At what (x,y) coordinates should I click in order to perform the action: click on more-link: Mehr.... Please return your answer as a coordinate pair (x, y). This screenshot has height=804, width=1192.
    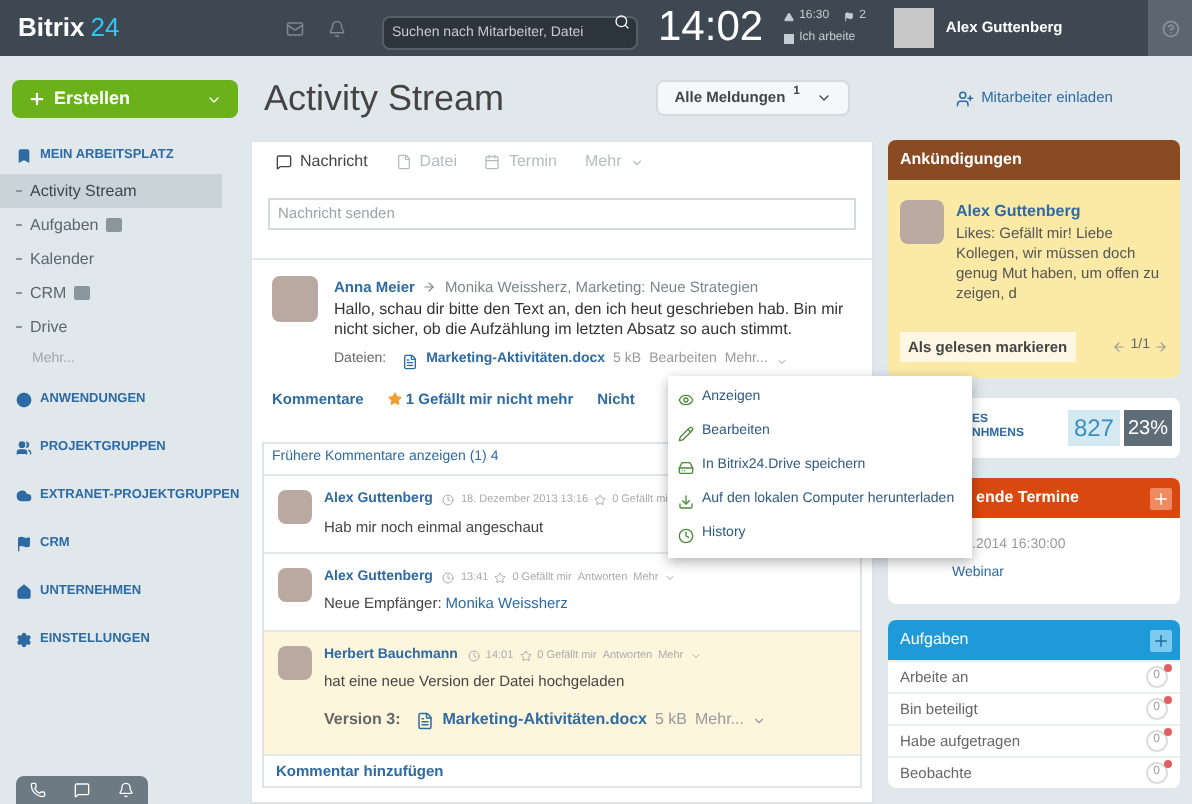
    Looking at the image, I should click on (719, 720).